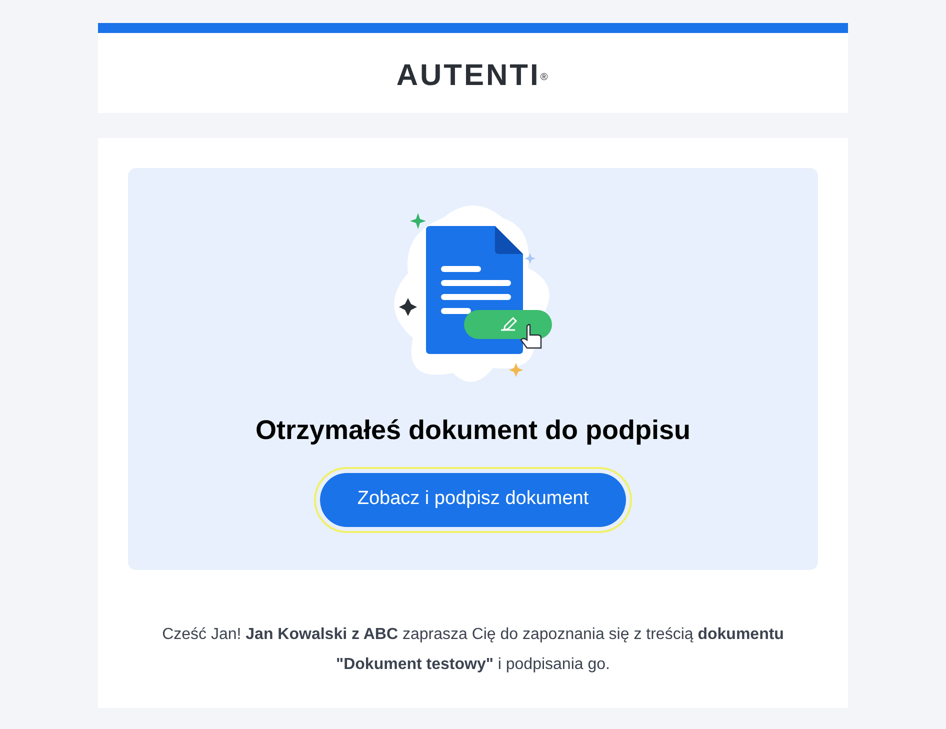 The height and width of the screenshot is (729, 946). I want to click on view-and-sign-button: Zobacz i podpisz dokument, so click(473, 499).